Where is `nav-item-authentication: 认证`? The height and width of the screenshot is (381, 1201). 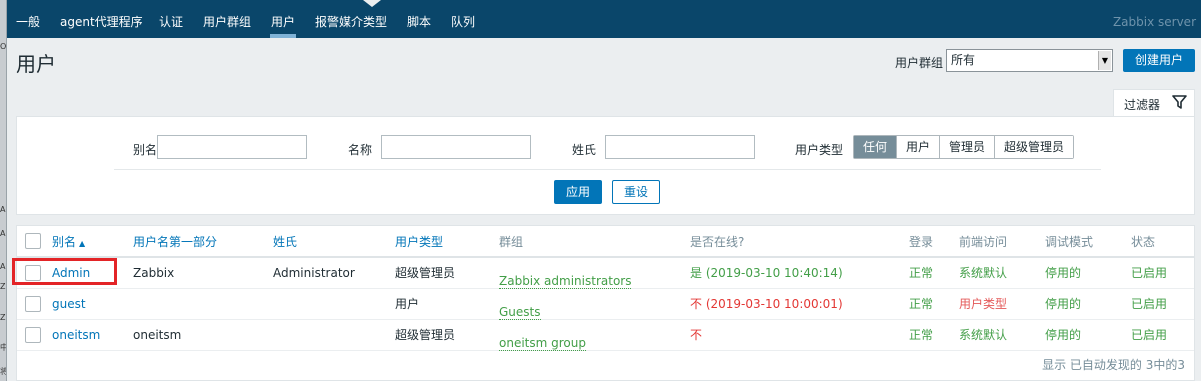
nav-item-authentication: 认证 is located at coordinates (171, 19).